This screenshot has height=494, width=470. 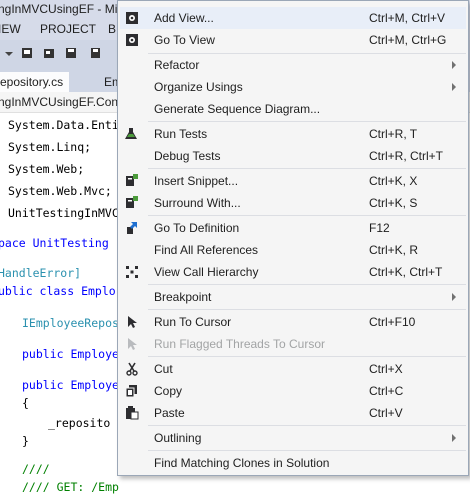 What do you see at coordinates (293, 181) in the screenshot?
I see `menu-item-insert-snippet: Insert Snippet... Ctrl+K, X` at bounding box center [293, 181].